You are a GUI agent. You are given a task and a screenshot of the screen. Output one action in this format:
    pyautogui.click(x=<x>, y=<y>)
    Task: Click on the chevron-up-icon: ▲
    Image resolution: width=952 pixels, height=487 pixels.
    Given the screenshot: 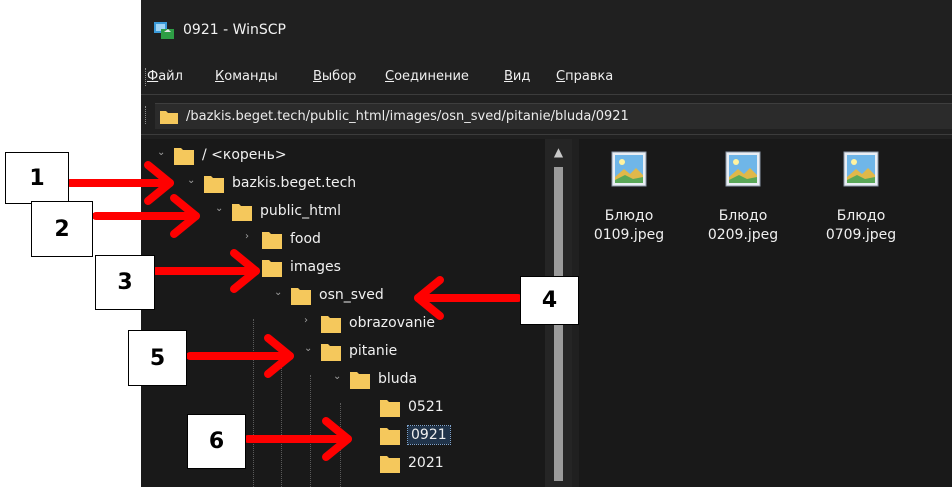 What is the action you would take?
    pyautogui.click(x=558, y=152)
    